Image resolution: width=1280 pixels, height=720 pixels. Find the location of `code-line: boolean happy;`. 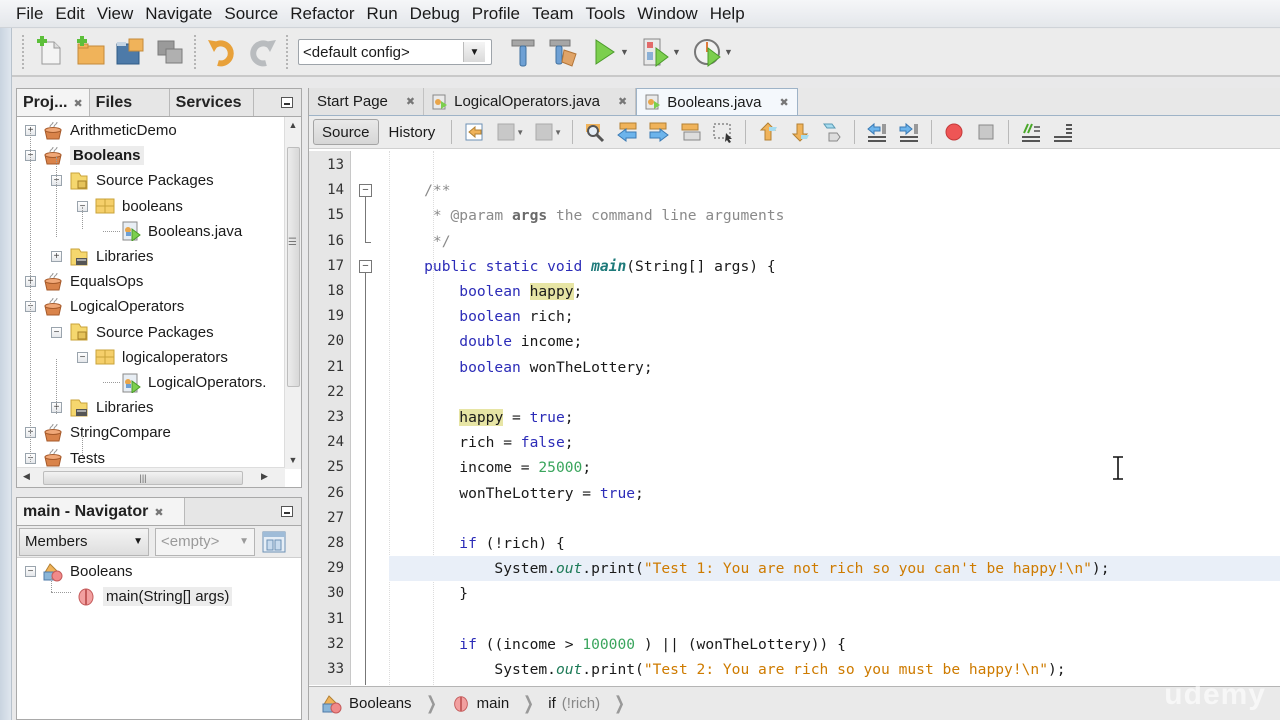

code-line: boolean happy; is located at coordinates (485, 291).